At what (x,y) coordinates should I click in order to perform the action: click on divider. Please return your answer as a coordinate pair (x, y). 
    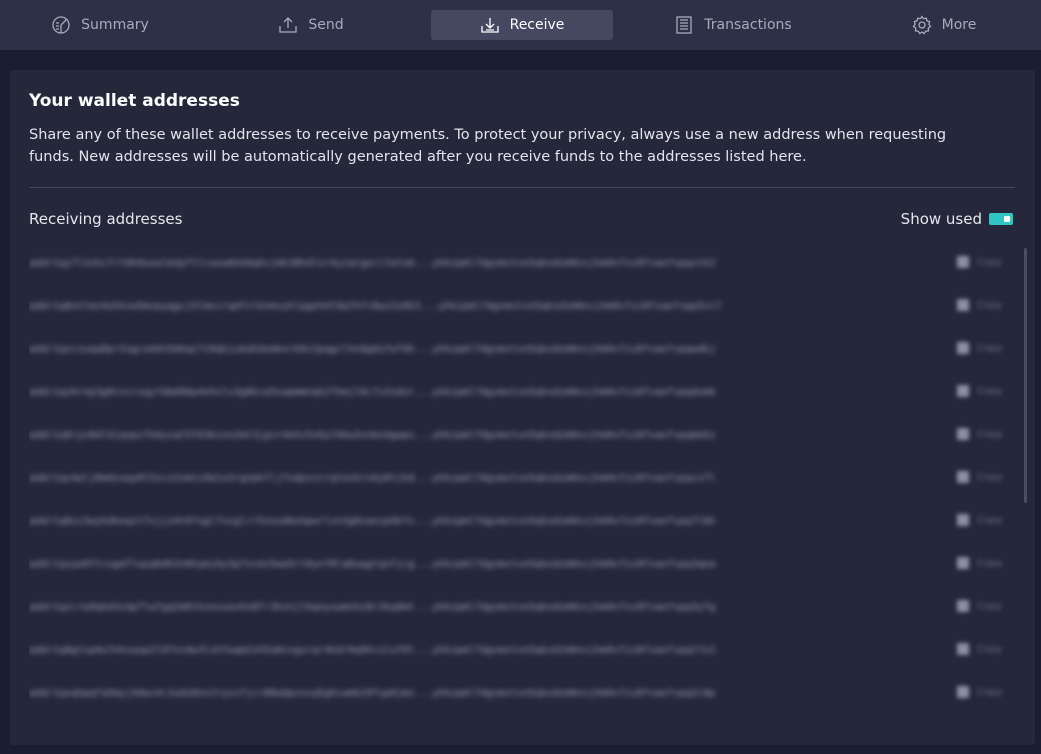
    Looking at the image, I should click on (522, 187).